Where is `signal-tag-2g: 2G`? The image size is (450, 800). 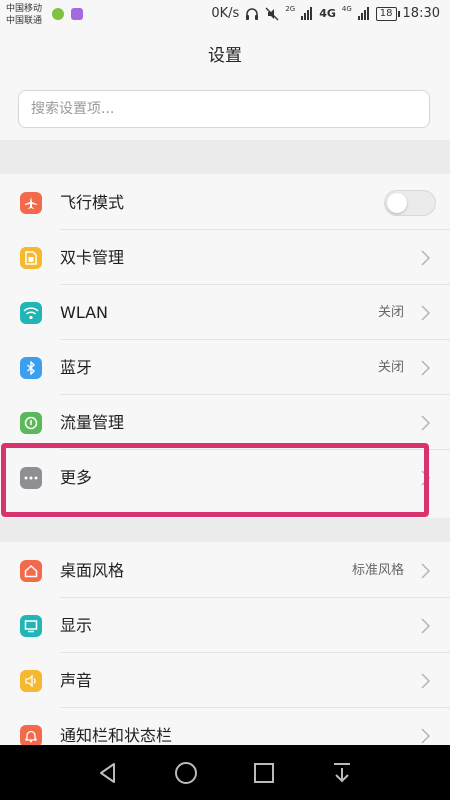 signal-tag-2g: 2G is located at coordinates (290, 8).